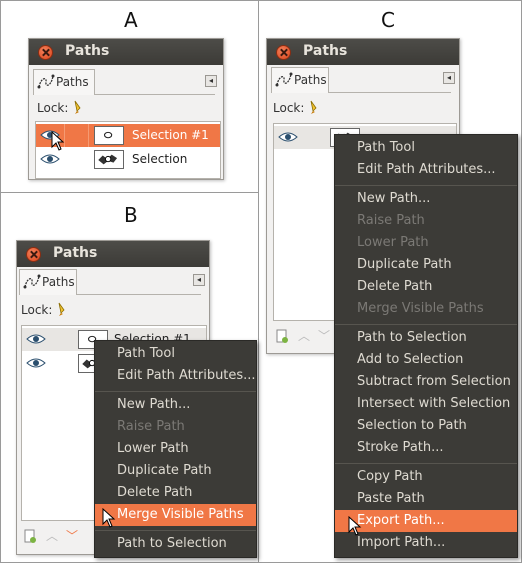 The image size is (522, 563). What do you see at coordinates (426, 477) in the screenshot?
I see `menu-item-copy-path: Copy Path` at bounding box center [426, 477].